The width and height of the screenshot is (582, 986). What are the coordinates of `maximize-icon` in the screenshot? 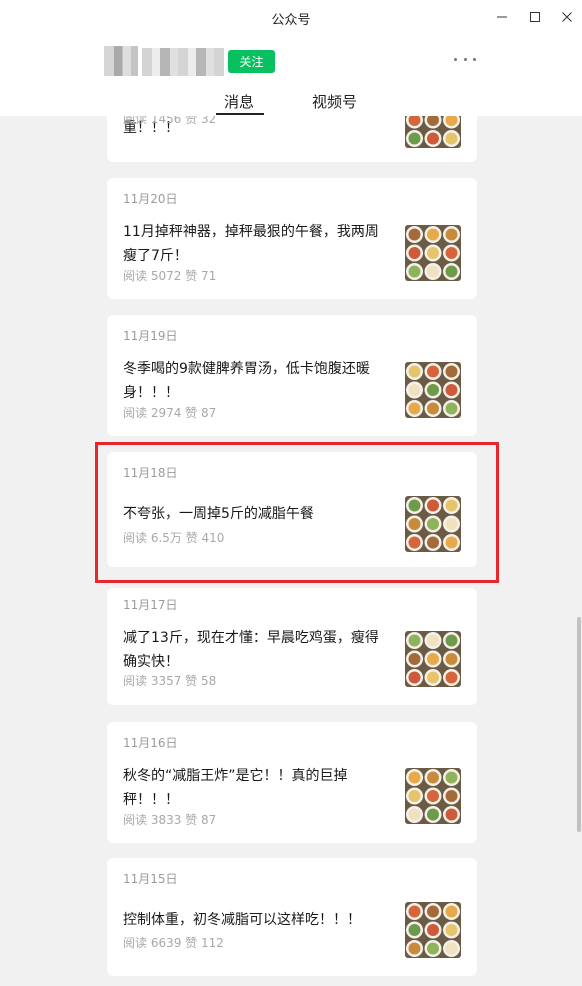 It's located at (535, 17).